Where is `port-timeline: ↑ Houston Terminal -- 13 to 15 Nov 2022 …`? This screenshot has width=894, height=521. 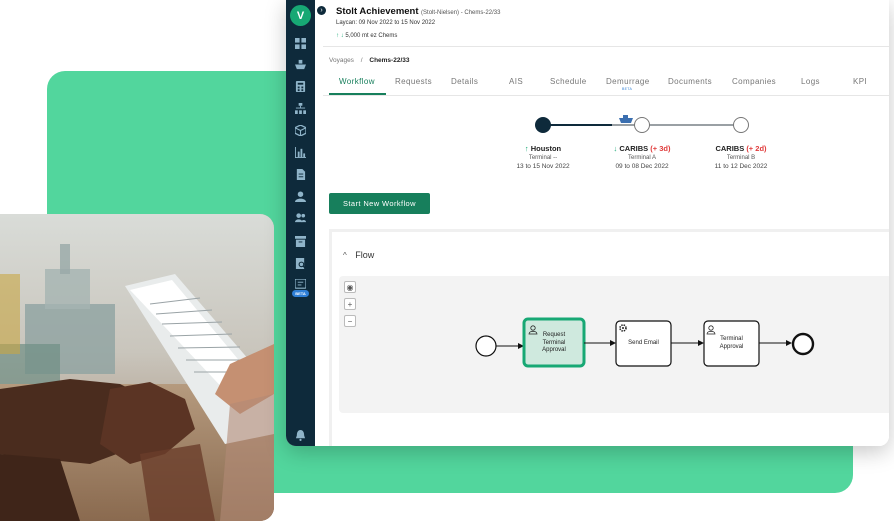
port-timeline: ↑ Houston Terminal -- 13 to 15 Nov 2022 … is located at coordinates (602, 150).